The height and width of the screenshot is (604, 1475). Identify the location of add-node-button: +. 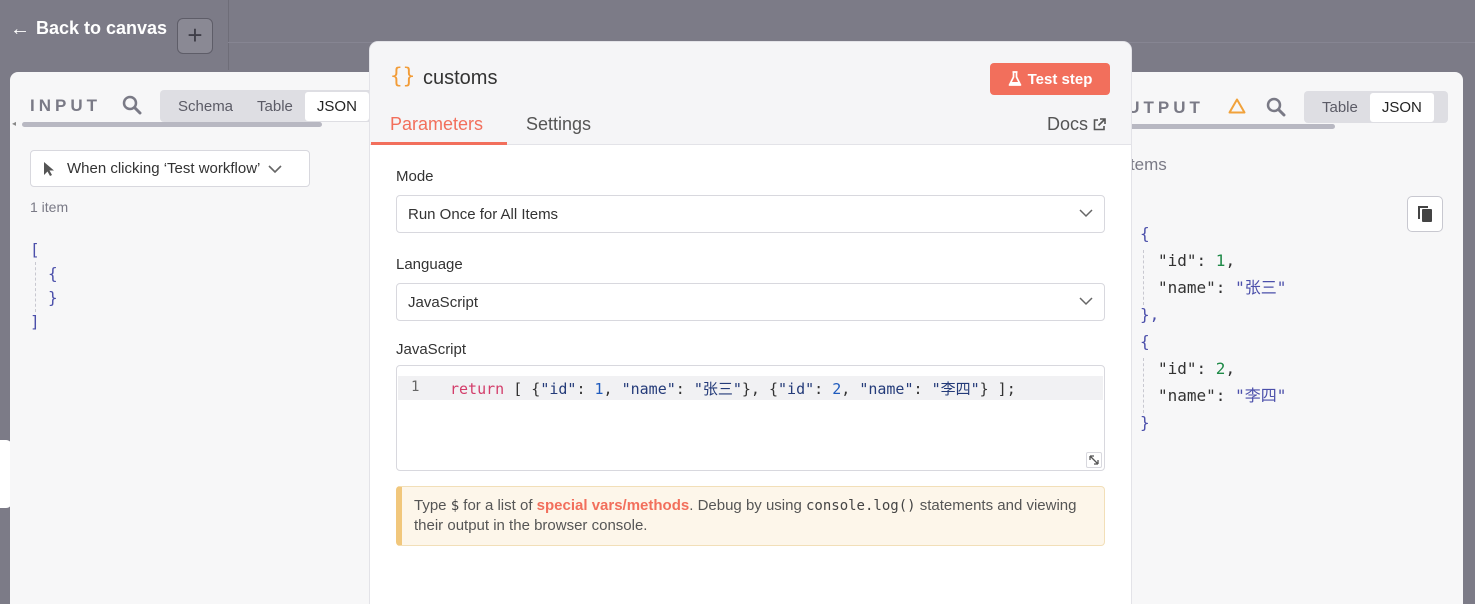
(195, 36).